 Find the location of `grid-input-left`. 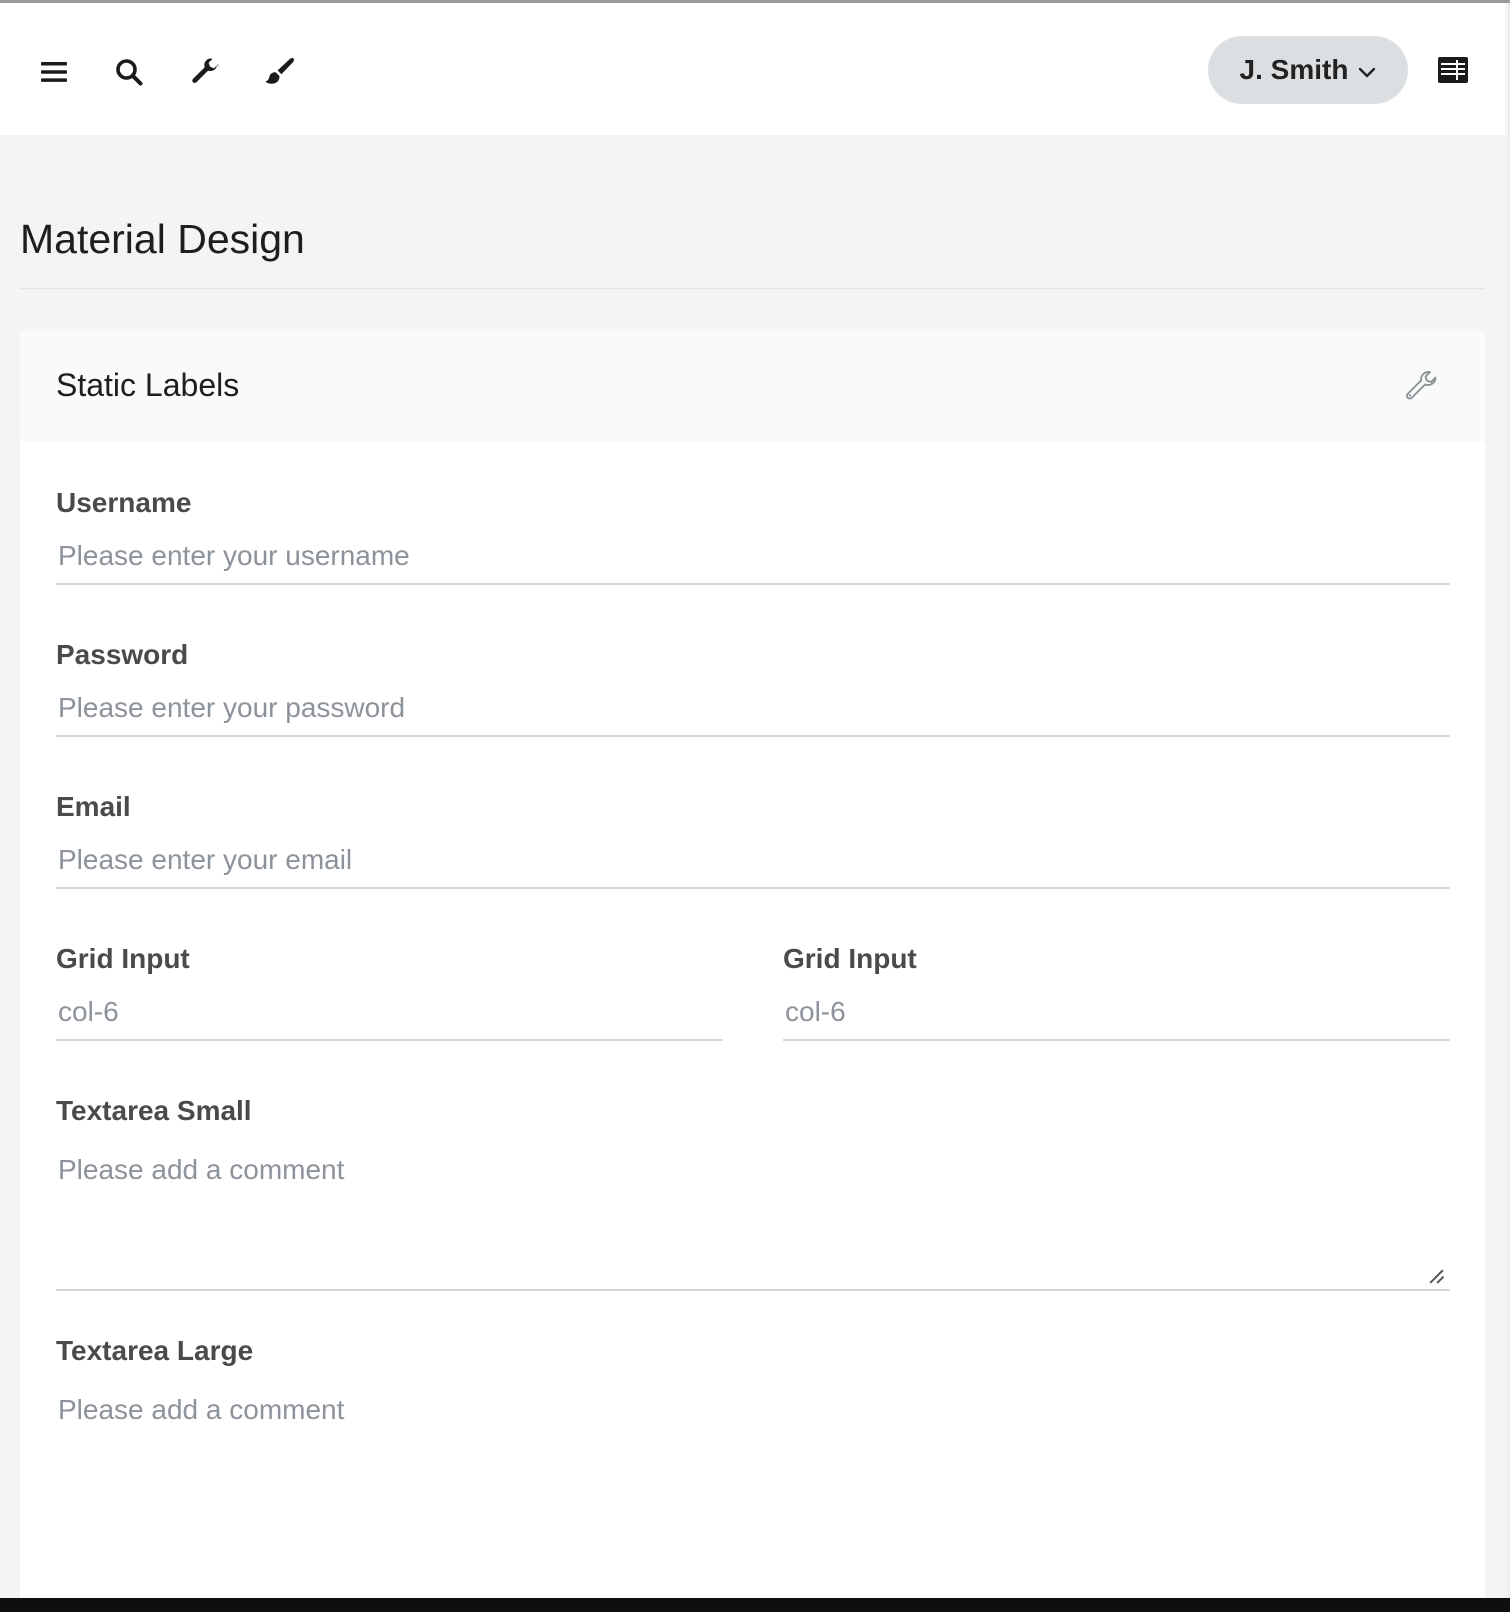

grid-input-left is located at coordinates (389, 1013).